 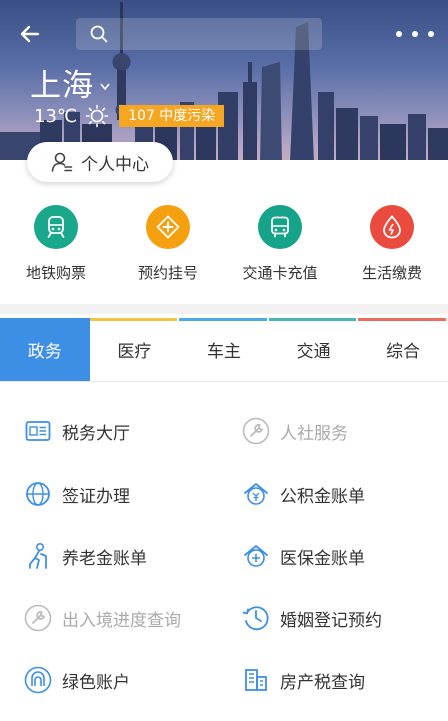 I want to click on personal-center-button: 个人中心, so click(x=100, y=162).